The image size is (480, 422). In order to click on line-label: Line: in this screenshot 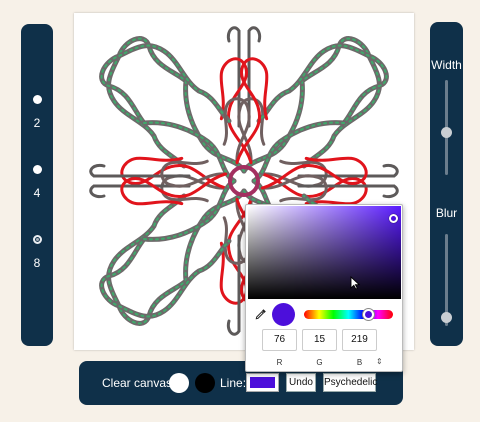, I will do `click(233, 383)`.